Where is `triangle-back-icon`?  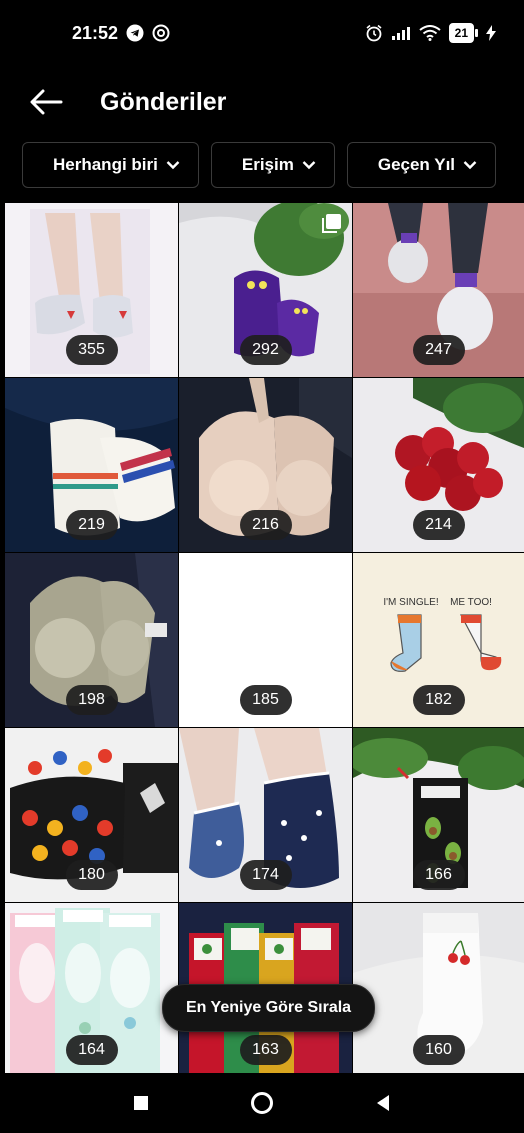
triangle-back-icon is located at coordinates (383, 1103).